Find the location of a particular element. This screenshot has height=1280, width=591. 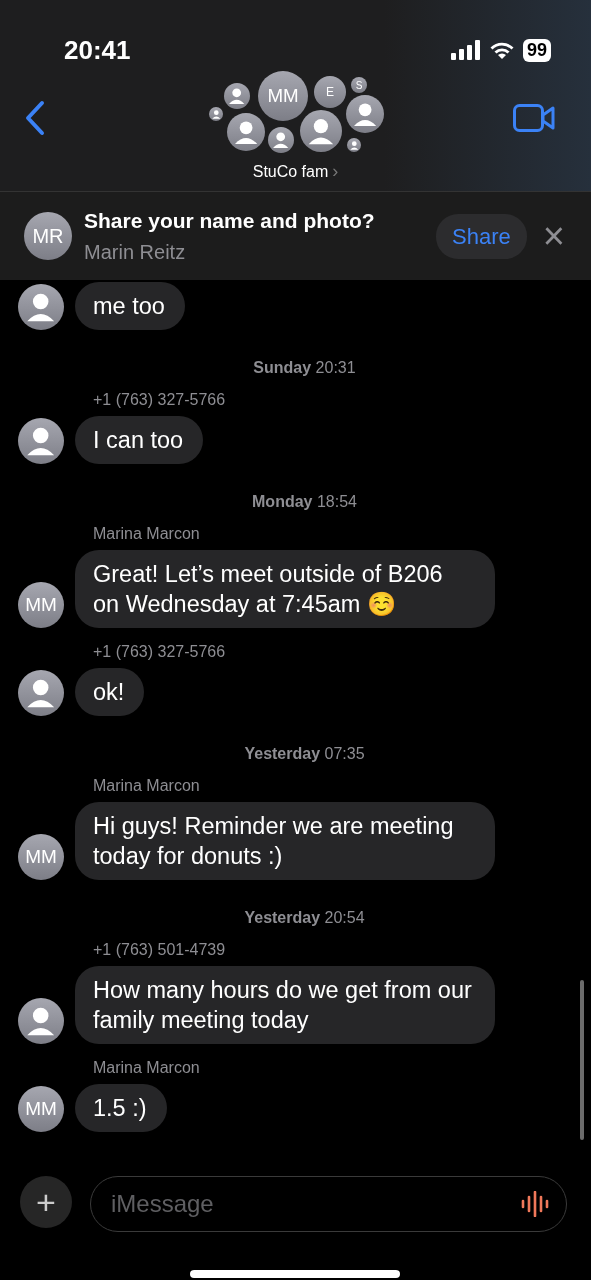

message-bubble: ok! is located at coordinates (110, 692).